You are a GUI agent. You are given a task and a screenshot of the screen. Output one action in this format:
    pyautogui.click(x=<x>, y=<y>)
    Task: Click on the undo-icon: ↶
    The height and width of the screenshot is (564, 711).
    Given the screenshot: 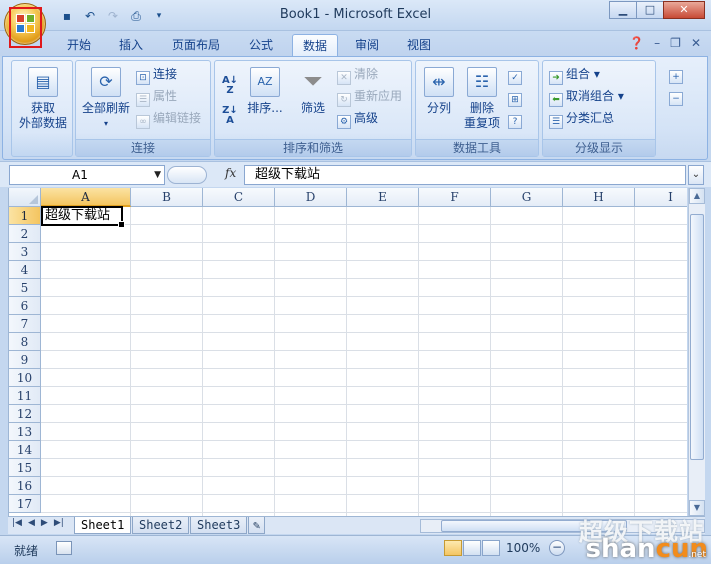 What is the action you would take?
    pyautogui.click(x=90, y=16)
    